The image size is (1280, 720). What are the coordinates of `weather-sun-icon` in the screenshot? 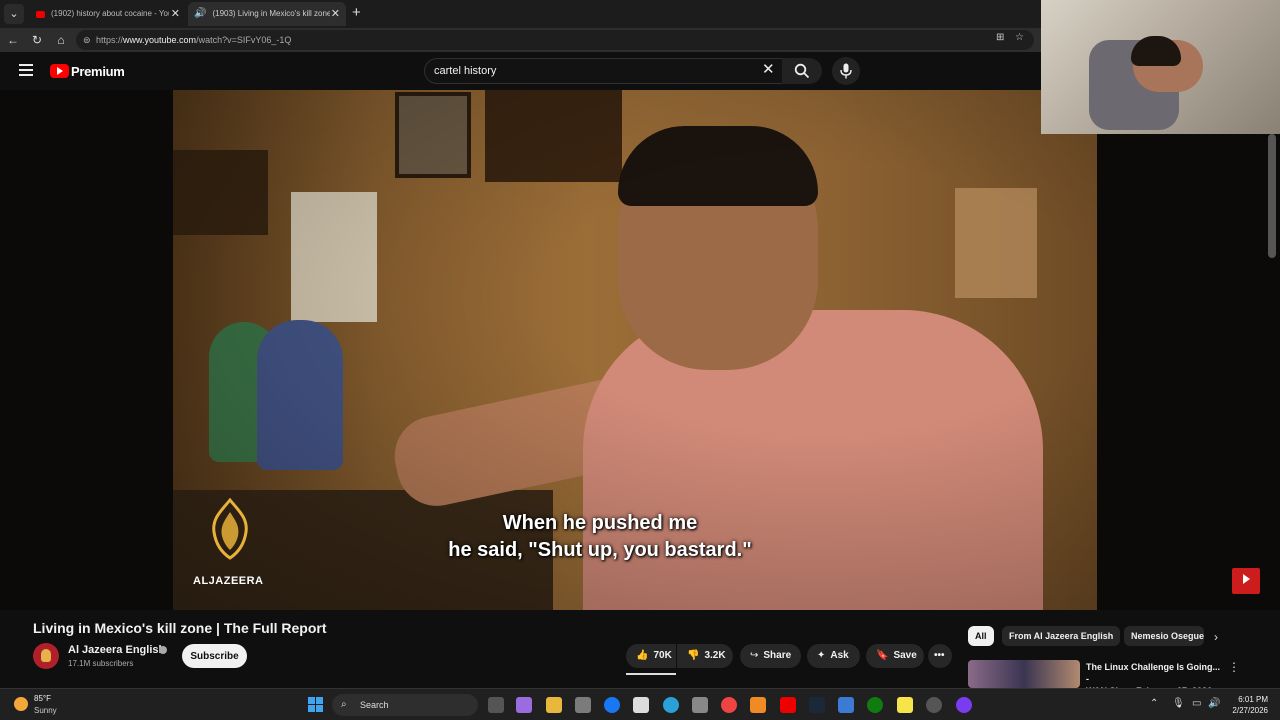 It's located at (21, 704).